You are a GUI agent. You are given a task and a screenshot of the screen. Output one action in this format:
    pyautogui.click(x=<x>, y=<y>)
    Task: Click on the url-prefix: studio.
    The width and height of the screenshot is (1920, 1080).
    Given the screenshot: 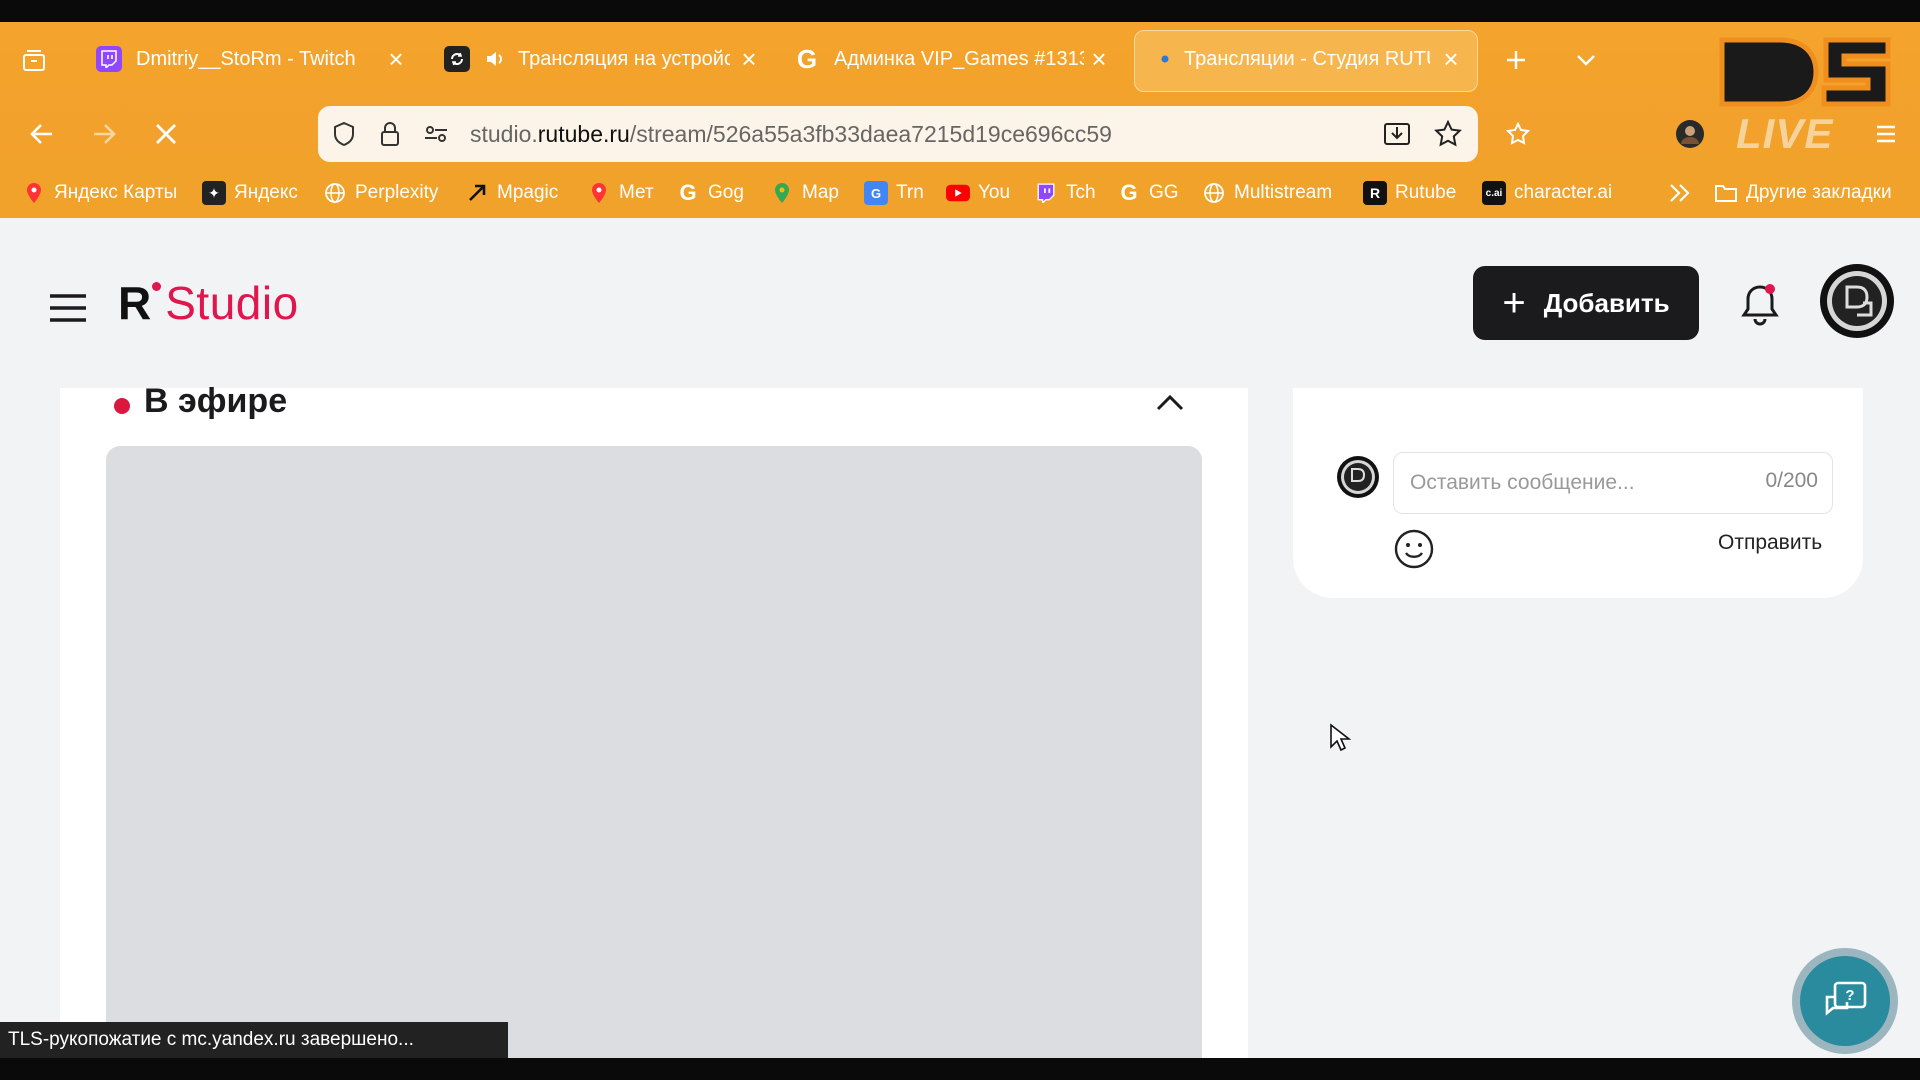 What is the action you would take?
    pyautogui.click(x=504, y=134)
    